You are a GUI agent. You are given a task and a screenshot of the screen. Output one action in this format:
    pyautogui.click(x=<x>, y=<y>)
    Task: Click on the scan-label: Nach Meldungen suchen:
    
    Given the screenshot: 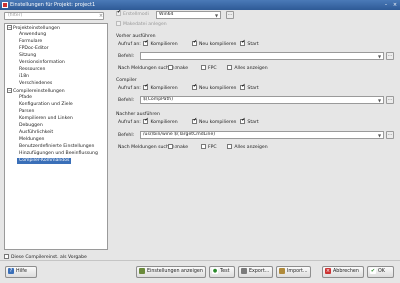 What is the action you would take?
    pyautogui.click(x=147, y=147)
    